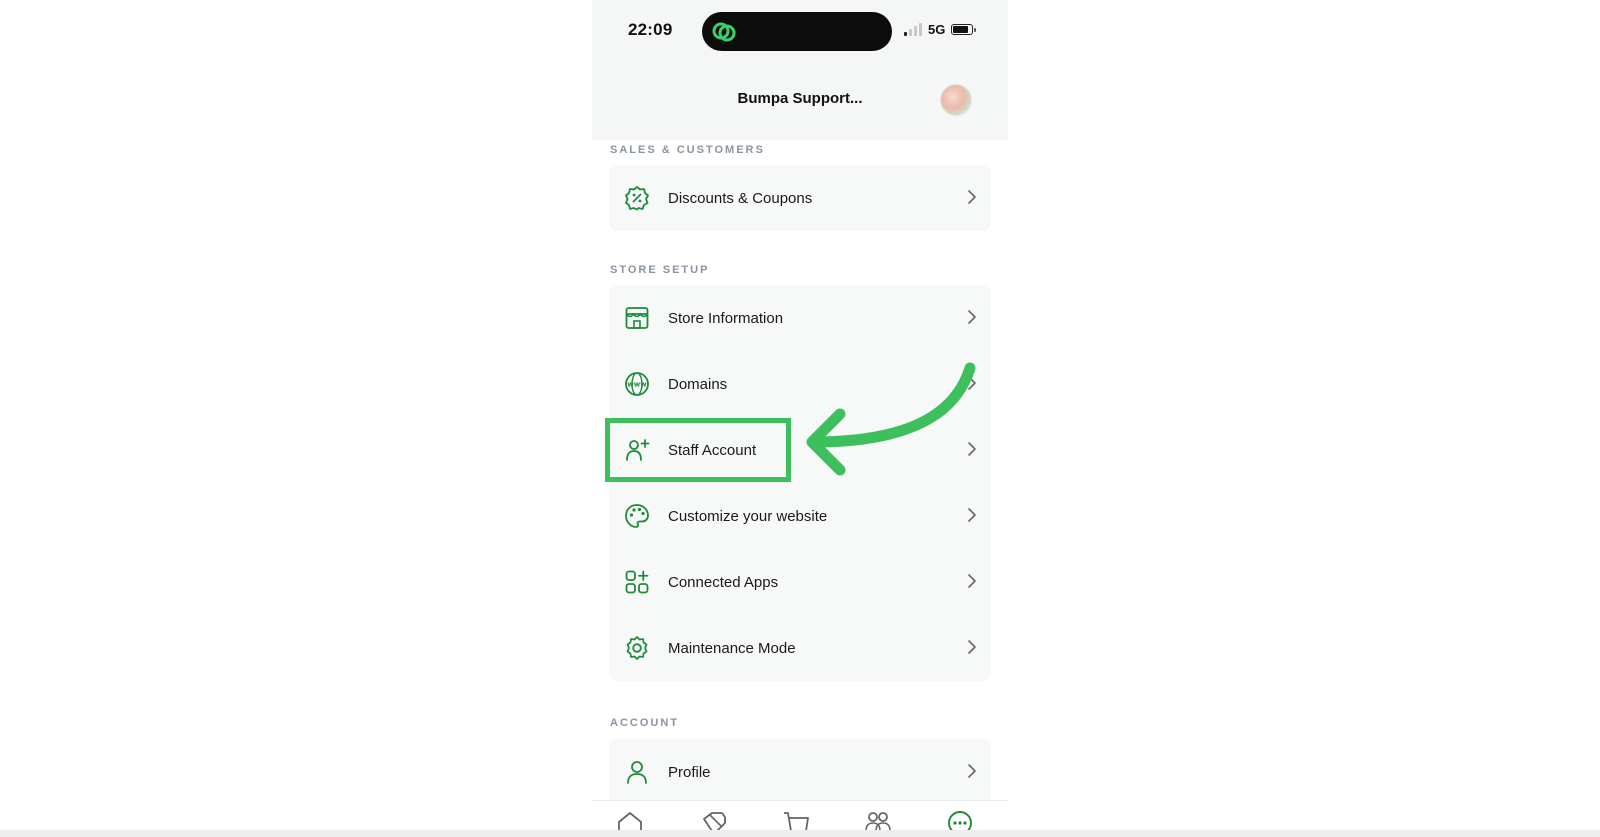 Image resolution: width=1600 pixels, height=837 pixels. Describe the element at coordinates (637, 772) in the screenshot. I see `user-icon` at that location.